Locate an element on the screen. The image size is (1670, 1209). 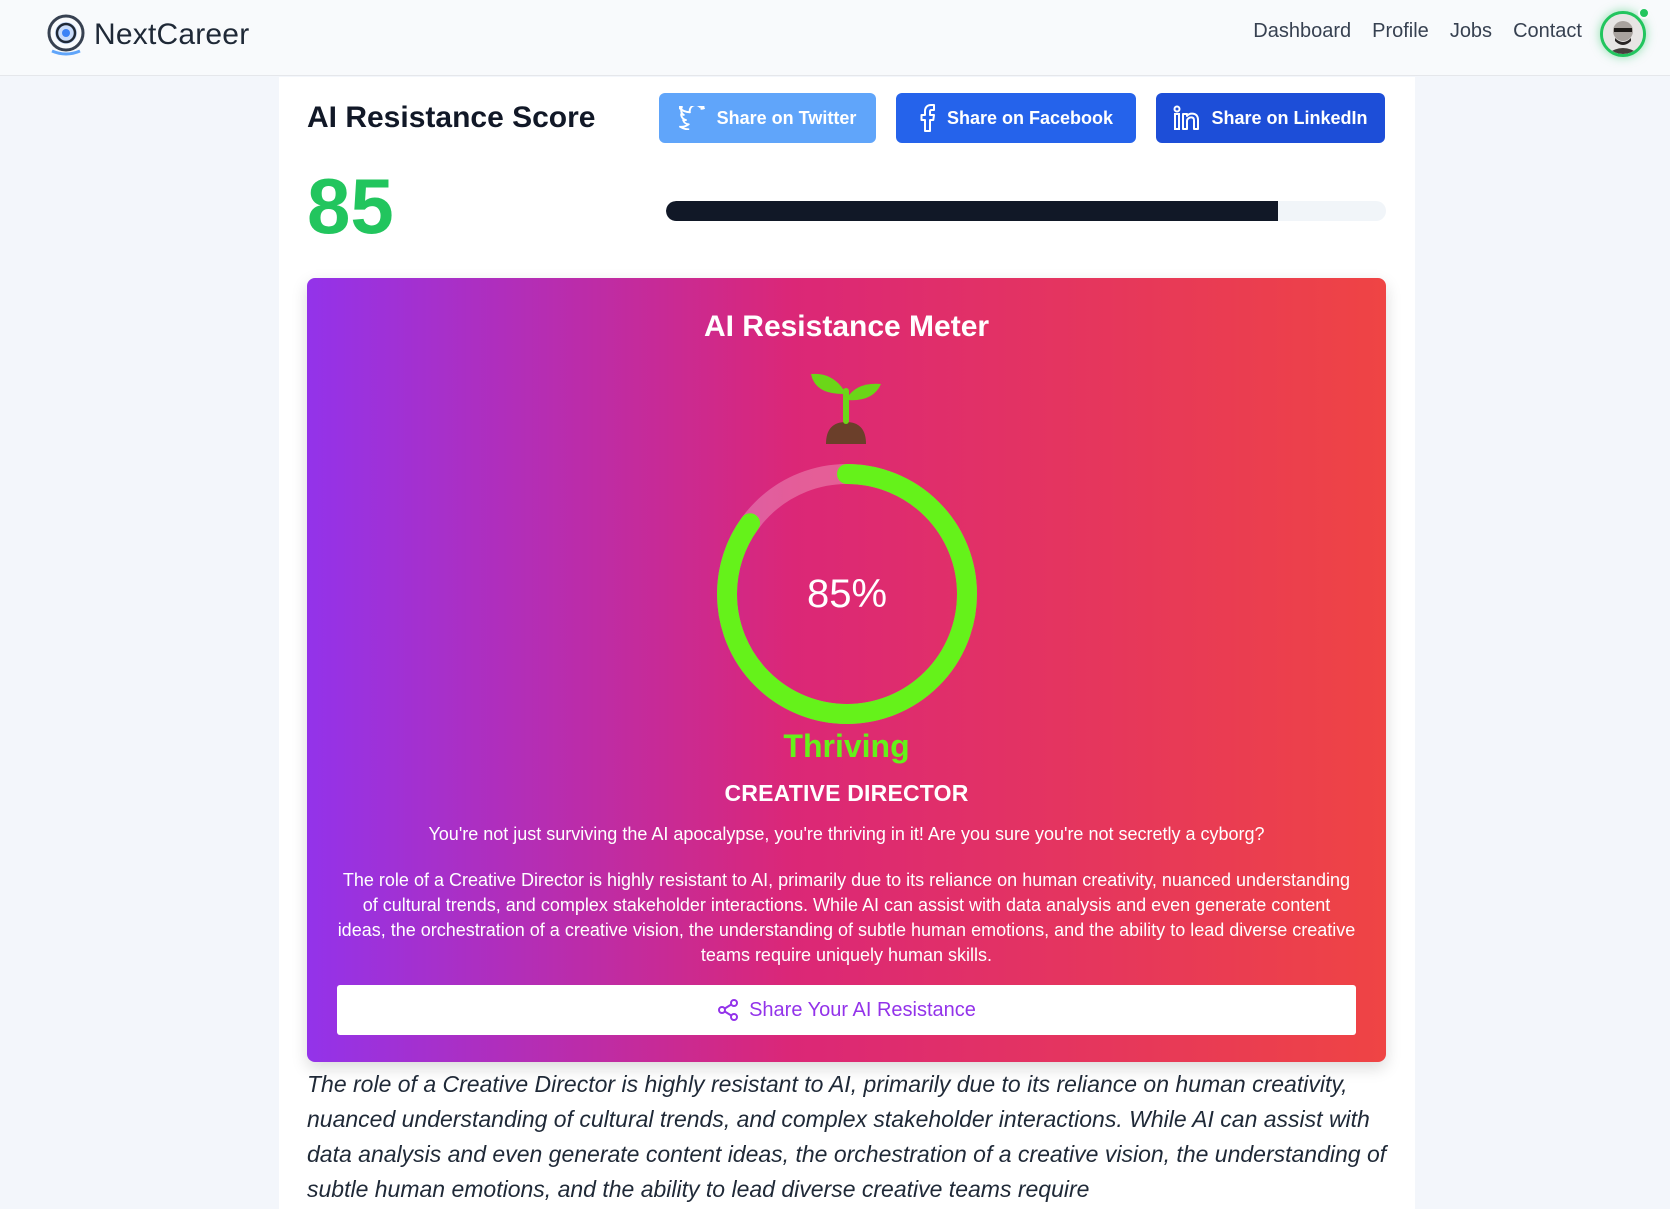
user-avatar-button is located at coordinates (1625, 32).